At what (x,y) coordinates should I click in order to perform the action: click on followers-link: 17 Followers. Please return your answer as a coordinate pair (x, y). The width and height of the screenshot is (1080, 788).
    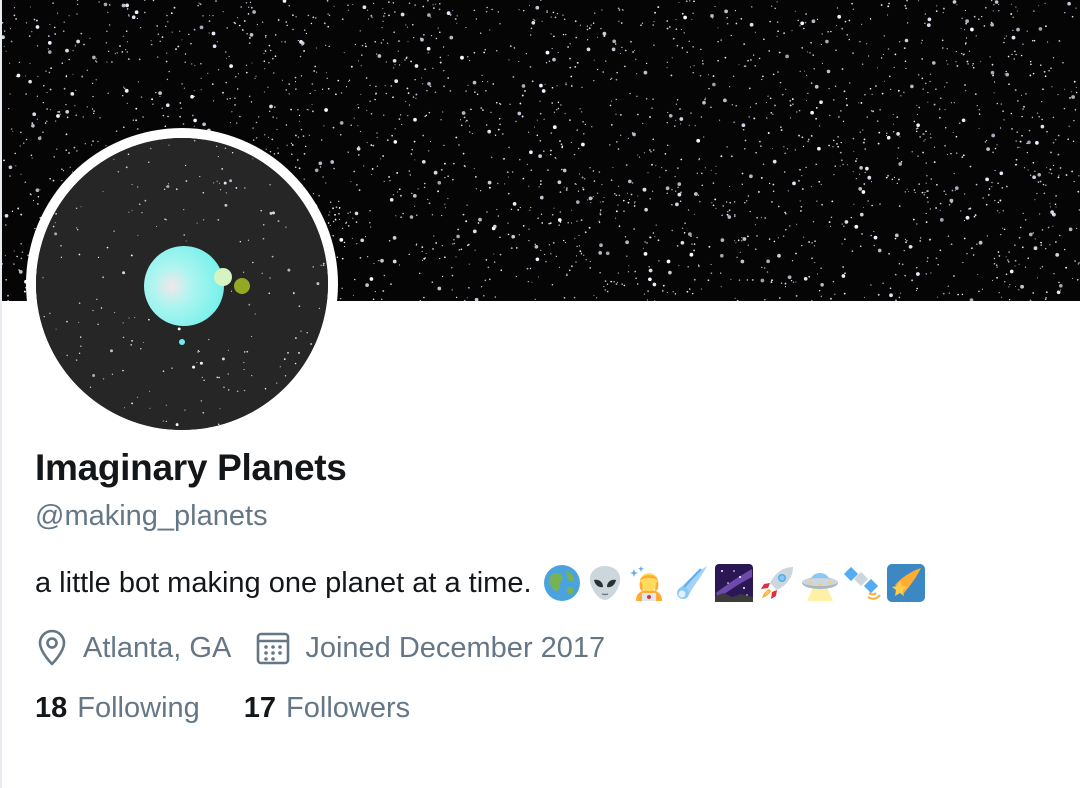
    Looking at the image, I should click on (327, 708).